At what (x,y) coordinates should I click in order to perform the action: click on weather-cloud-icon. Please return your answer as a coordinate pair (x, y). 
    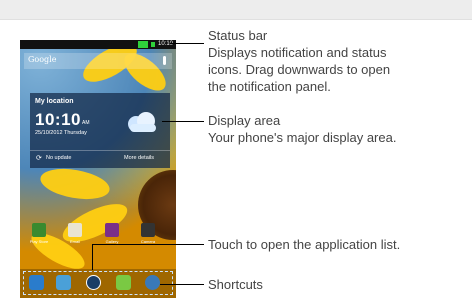
    Looking at the image, I should click on (142, 122).